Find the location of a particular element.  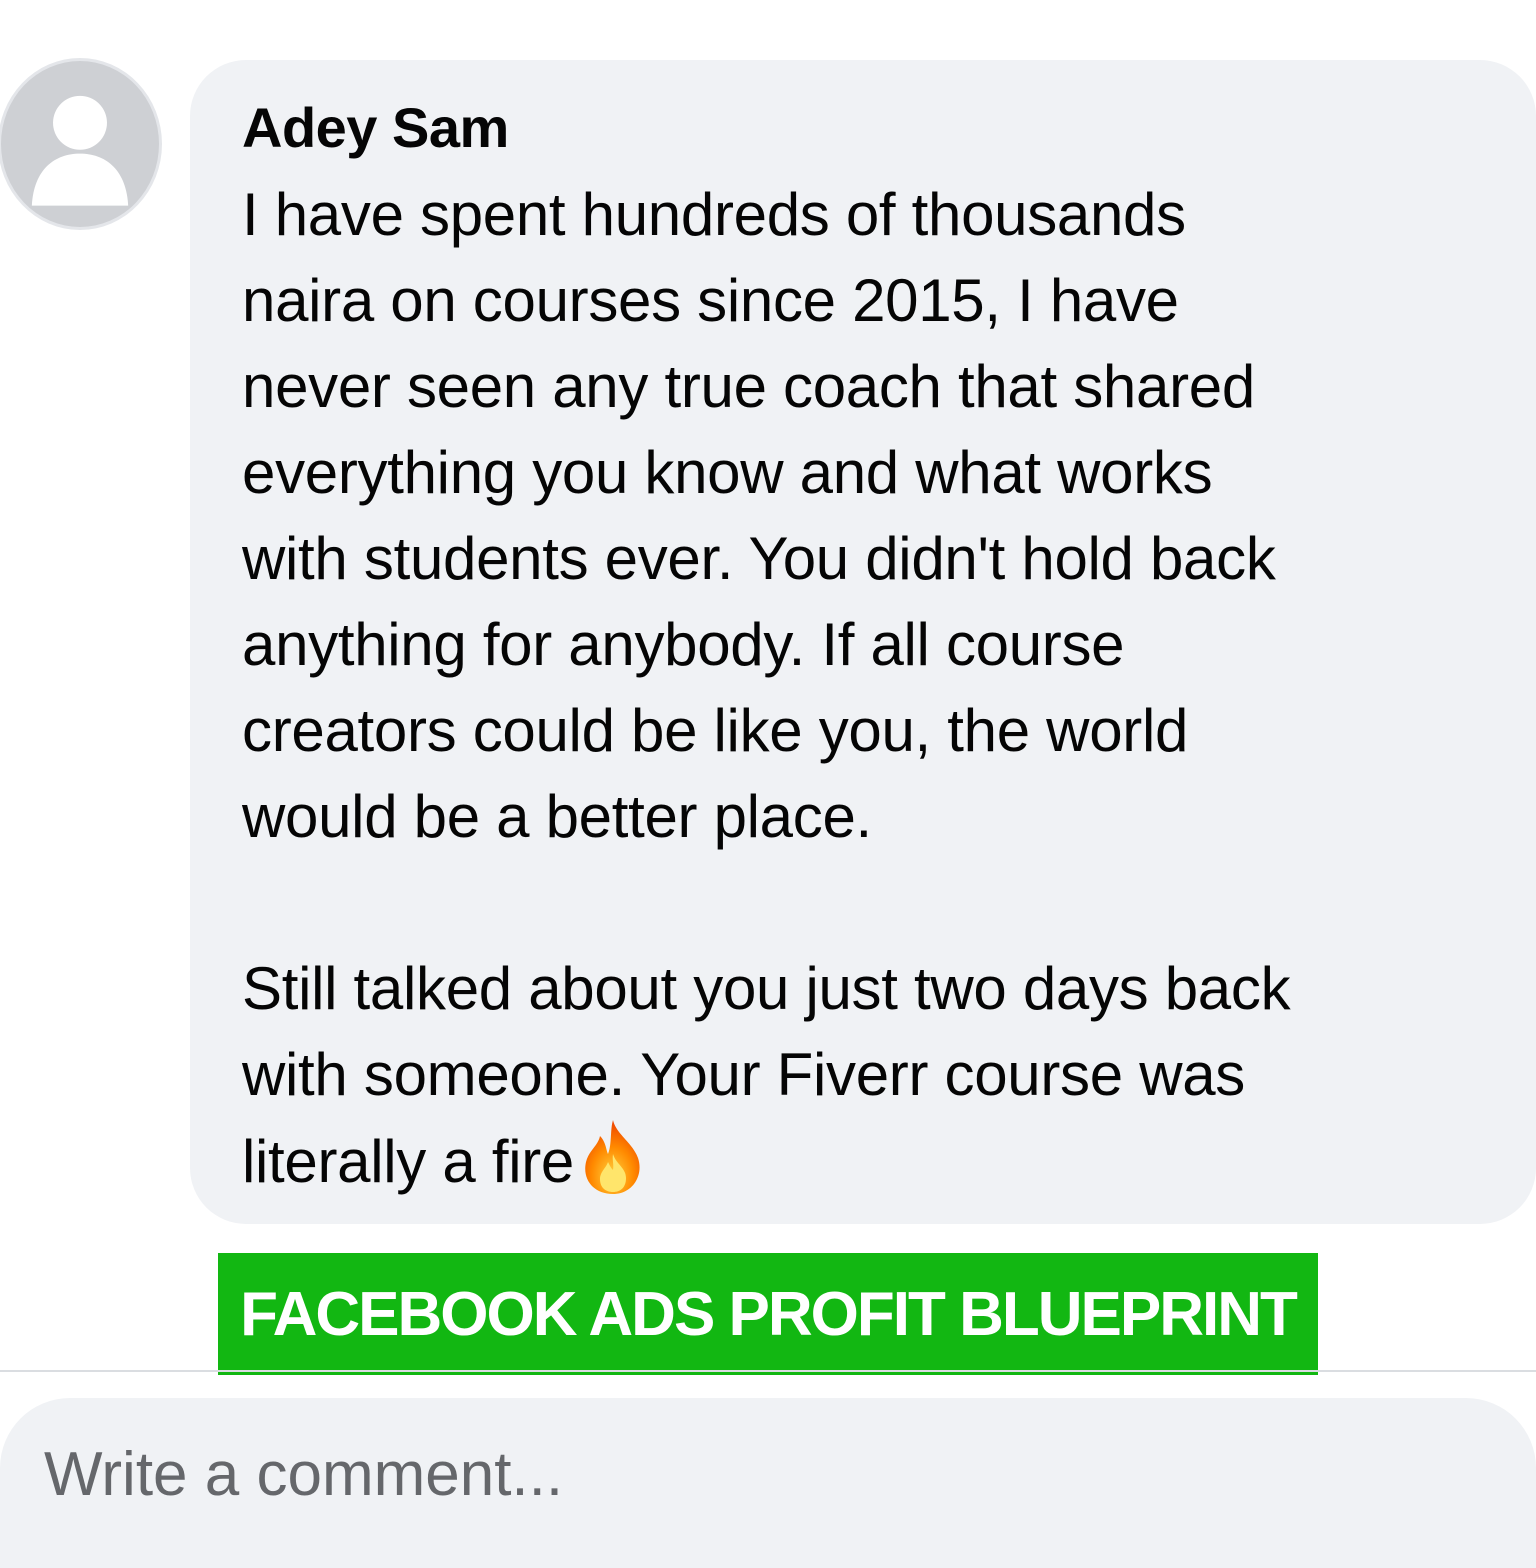

comment-composer is located at coordinates (768, 1483).